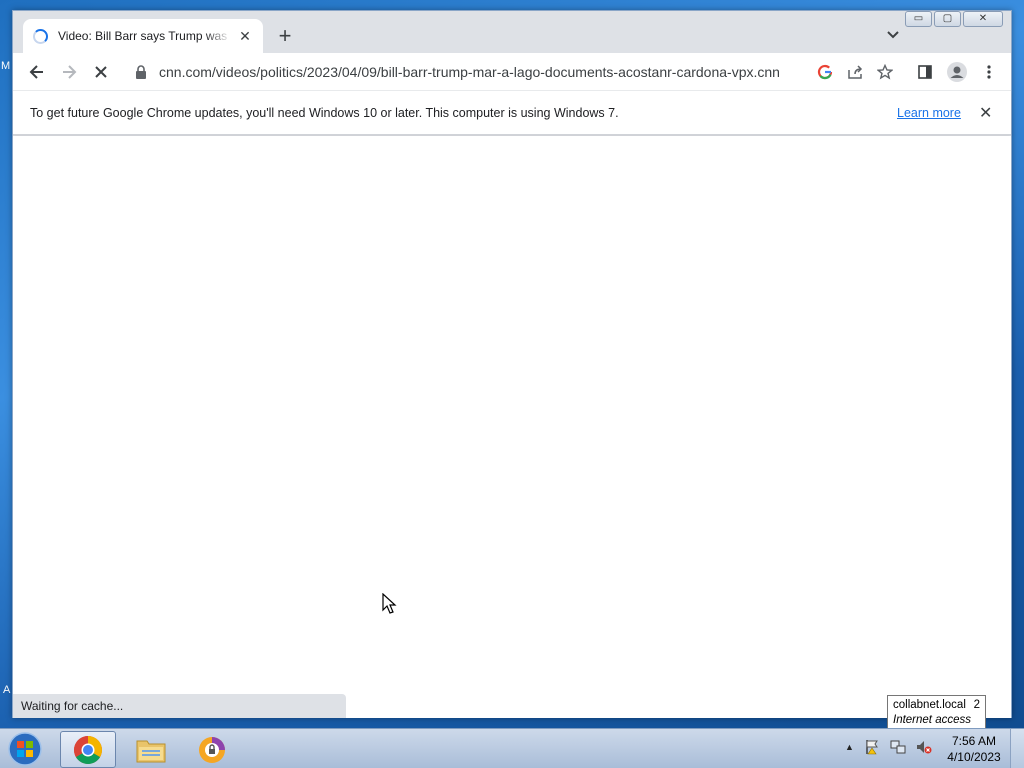 This screenshot has width=1024, height=768. Describe the element at coordinates (855, 72) in the screenshot. I see `share-icon` at that location.